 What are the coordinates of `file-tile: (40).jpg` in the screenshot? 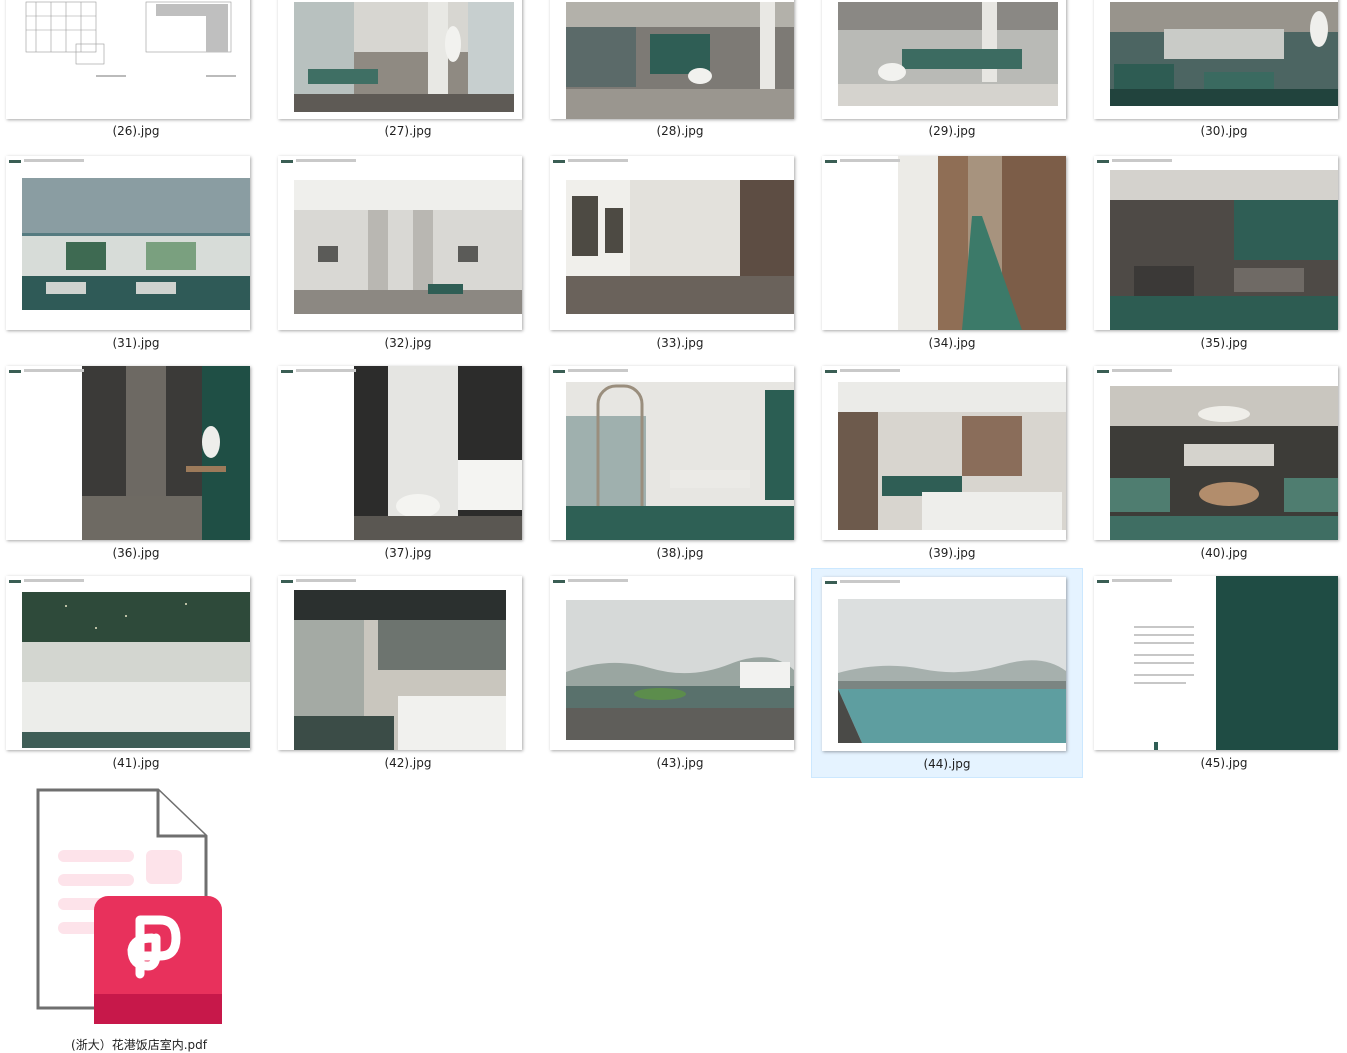 It's located at (1217, 471).